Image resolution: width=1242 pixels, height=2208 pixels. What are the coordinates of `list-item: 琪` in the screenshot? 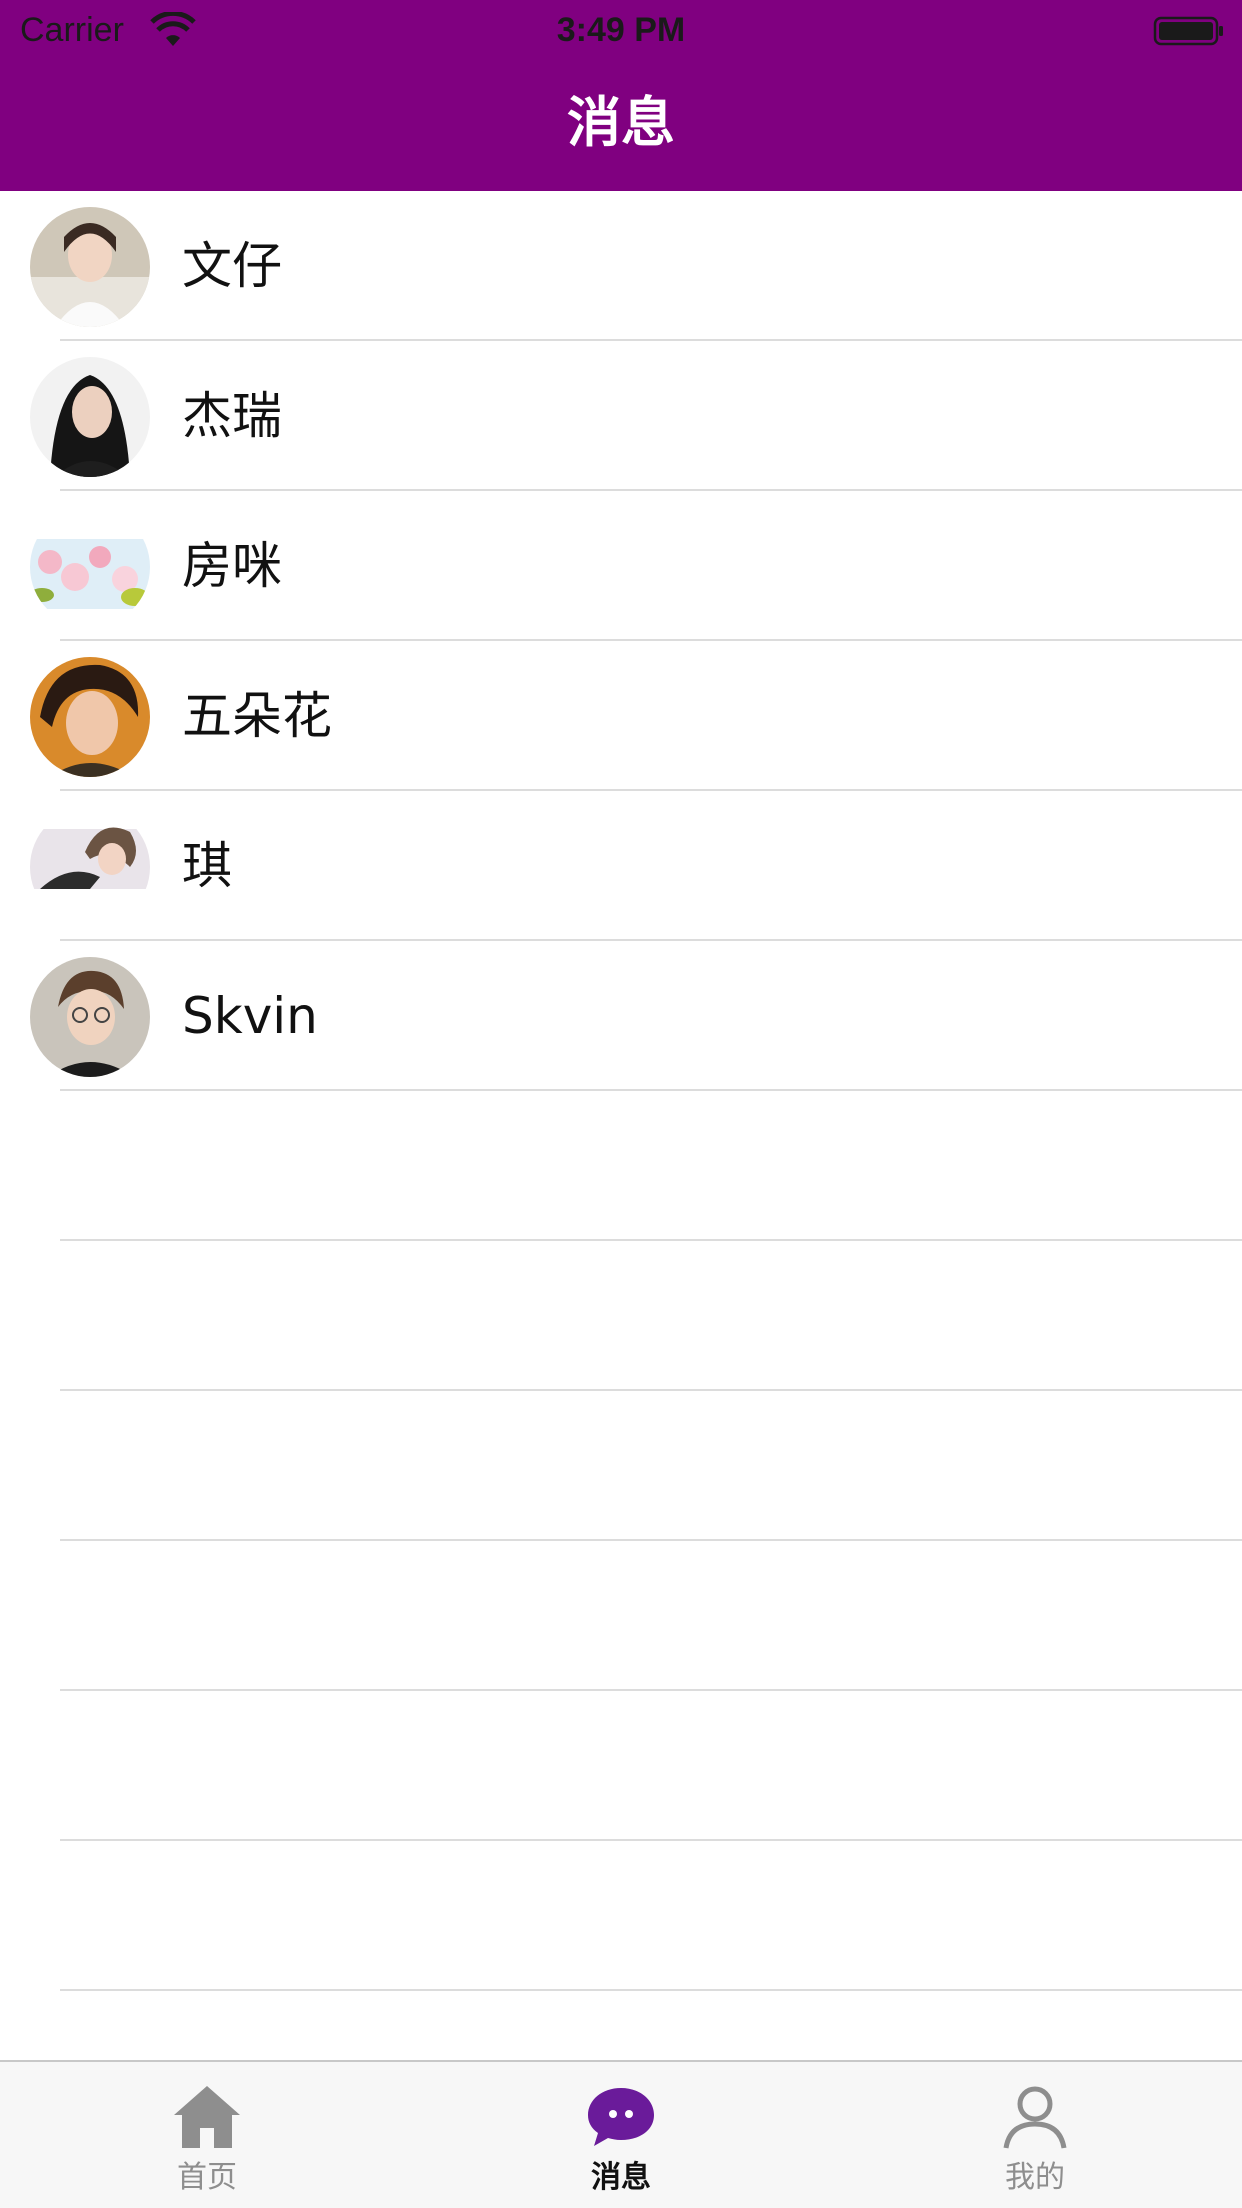 It's located at (621, 866).